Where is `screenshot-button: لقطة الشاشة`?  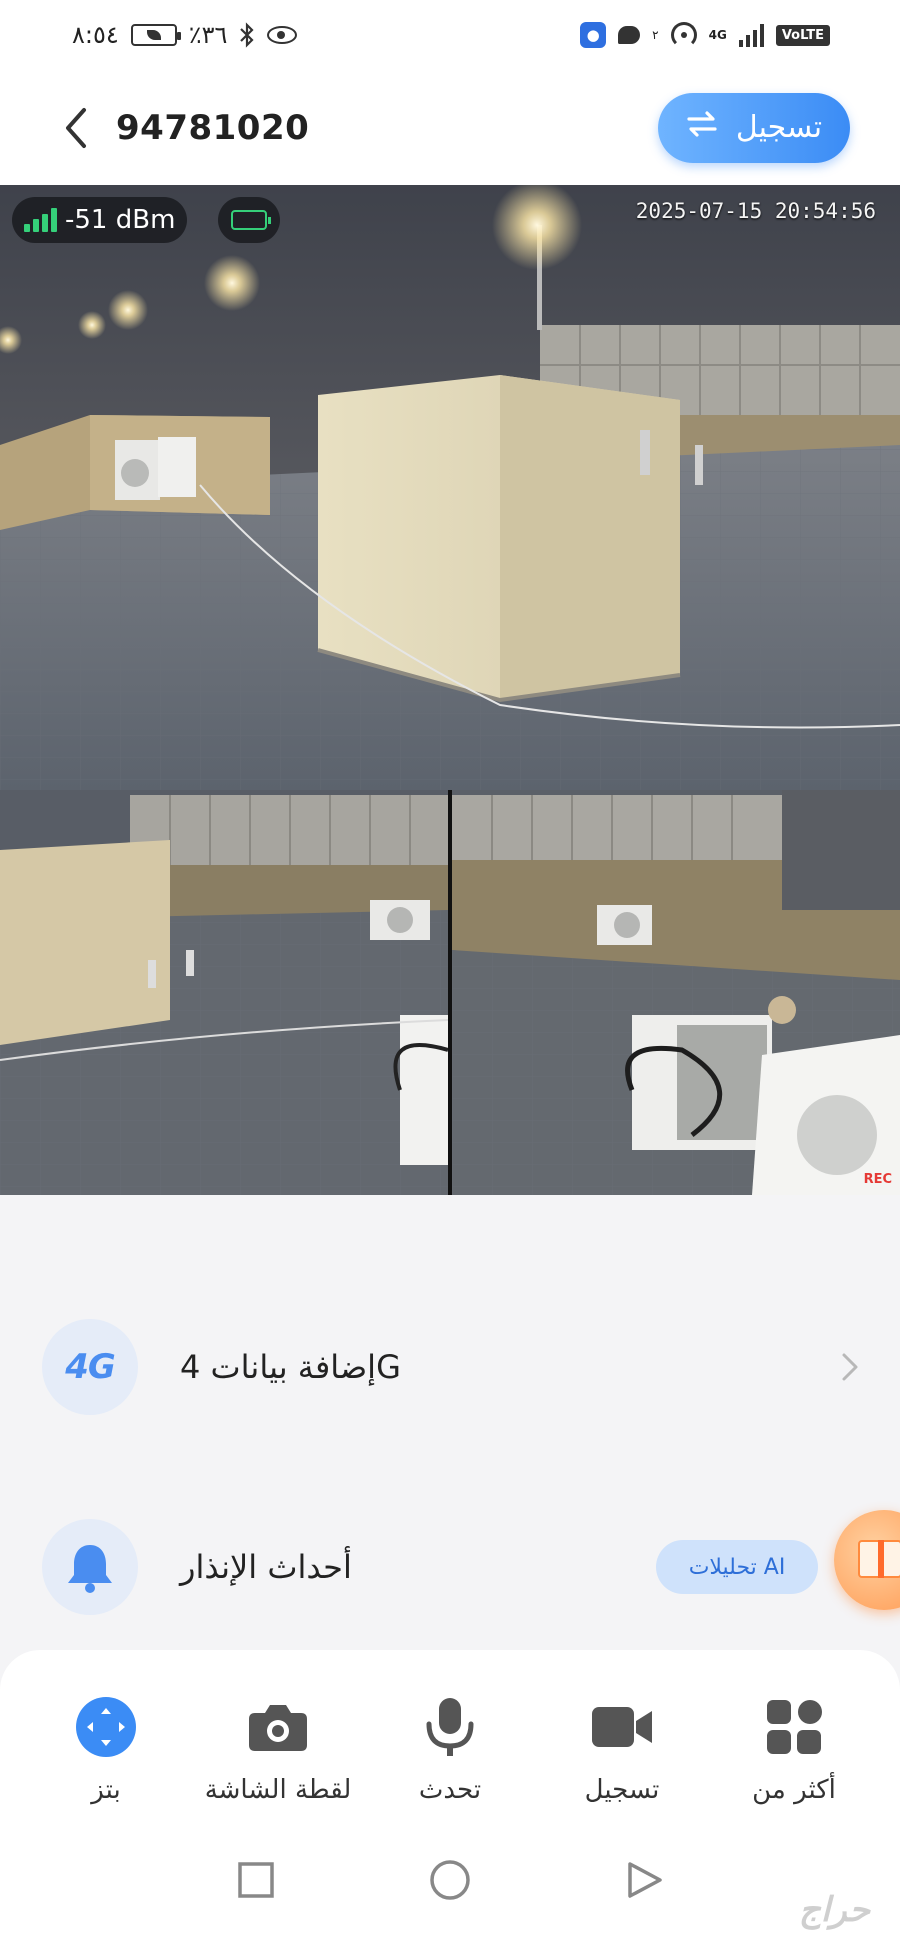 screenshot-button: لقطة الشاشة is located at coordinates (278, 1750).